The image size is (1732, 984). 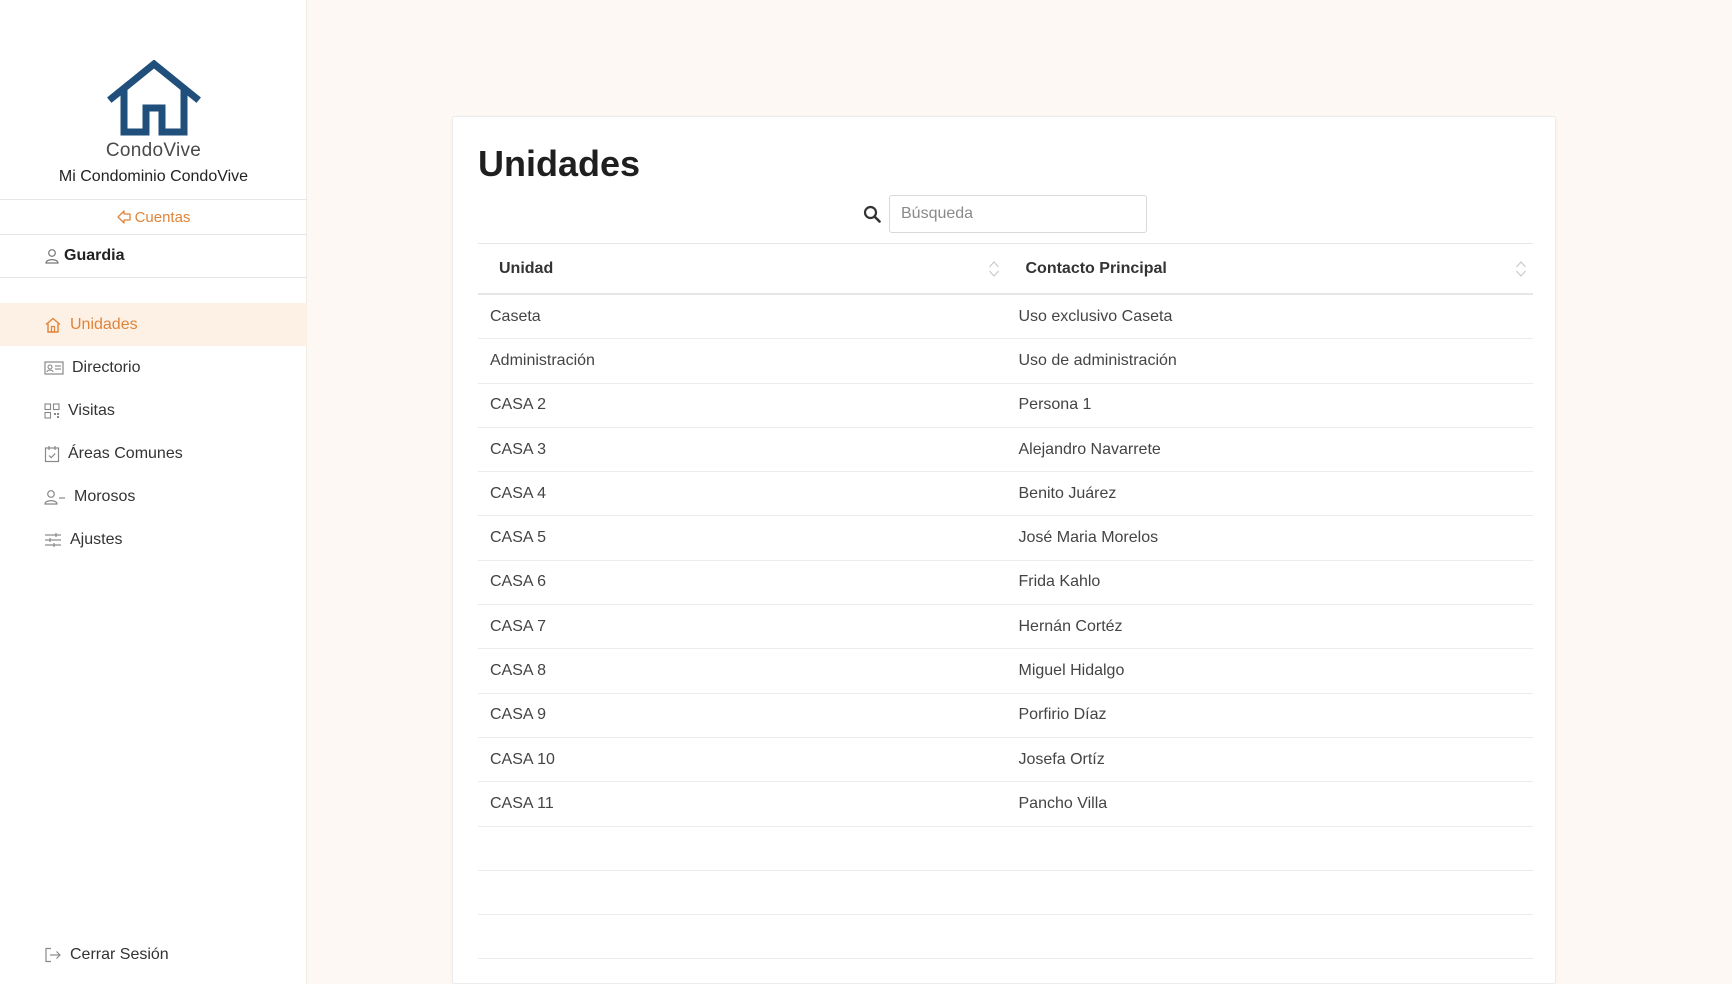 I want to click on cell-contacto: Hernán Cortéz, so click(x=1070, y=626).